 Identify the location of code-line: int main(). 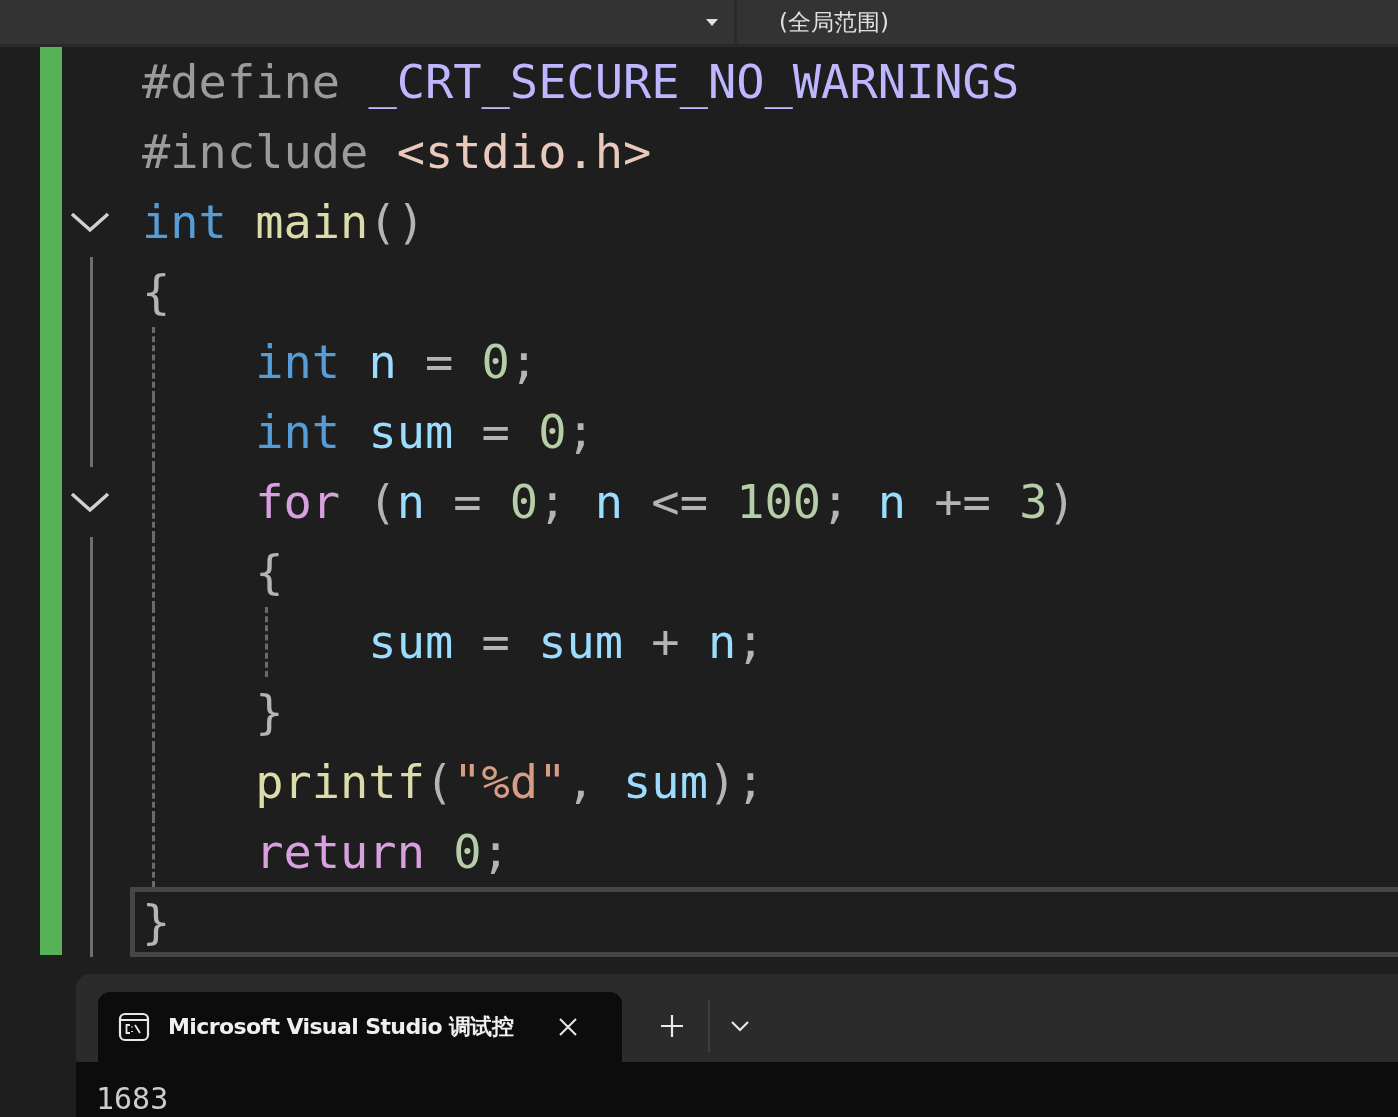
(283, 222).